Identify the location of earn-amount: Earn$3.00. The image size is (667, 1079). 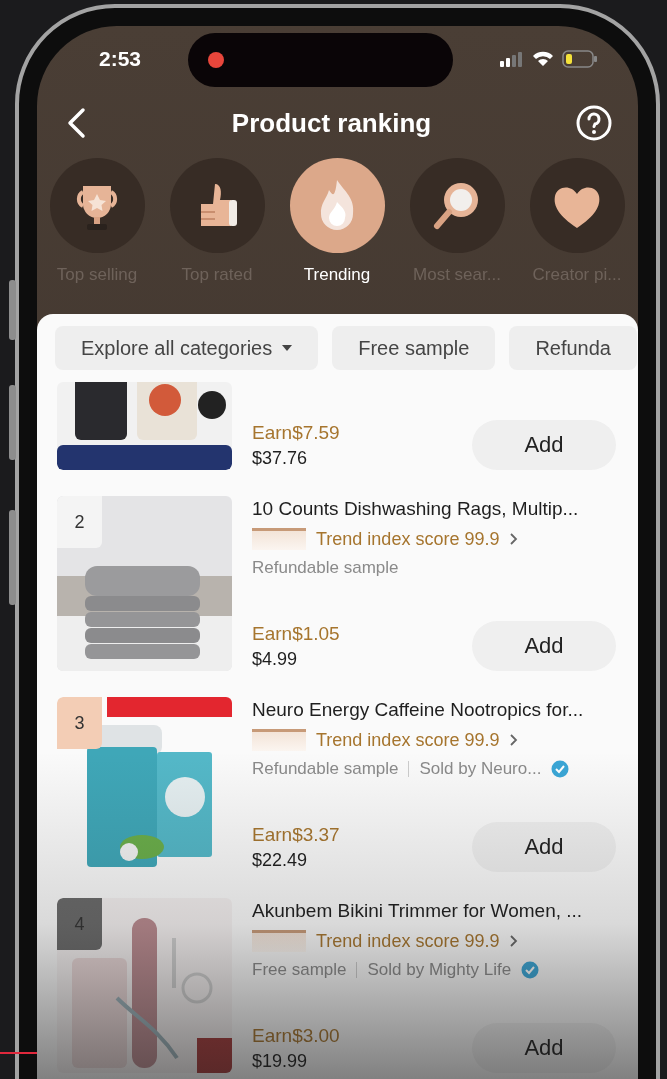
(296, 1035).